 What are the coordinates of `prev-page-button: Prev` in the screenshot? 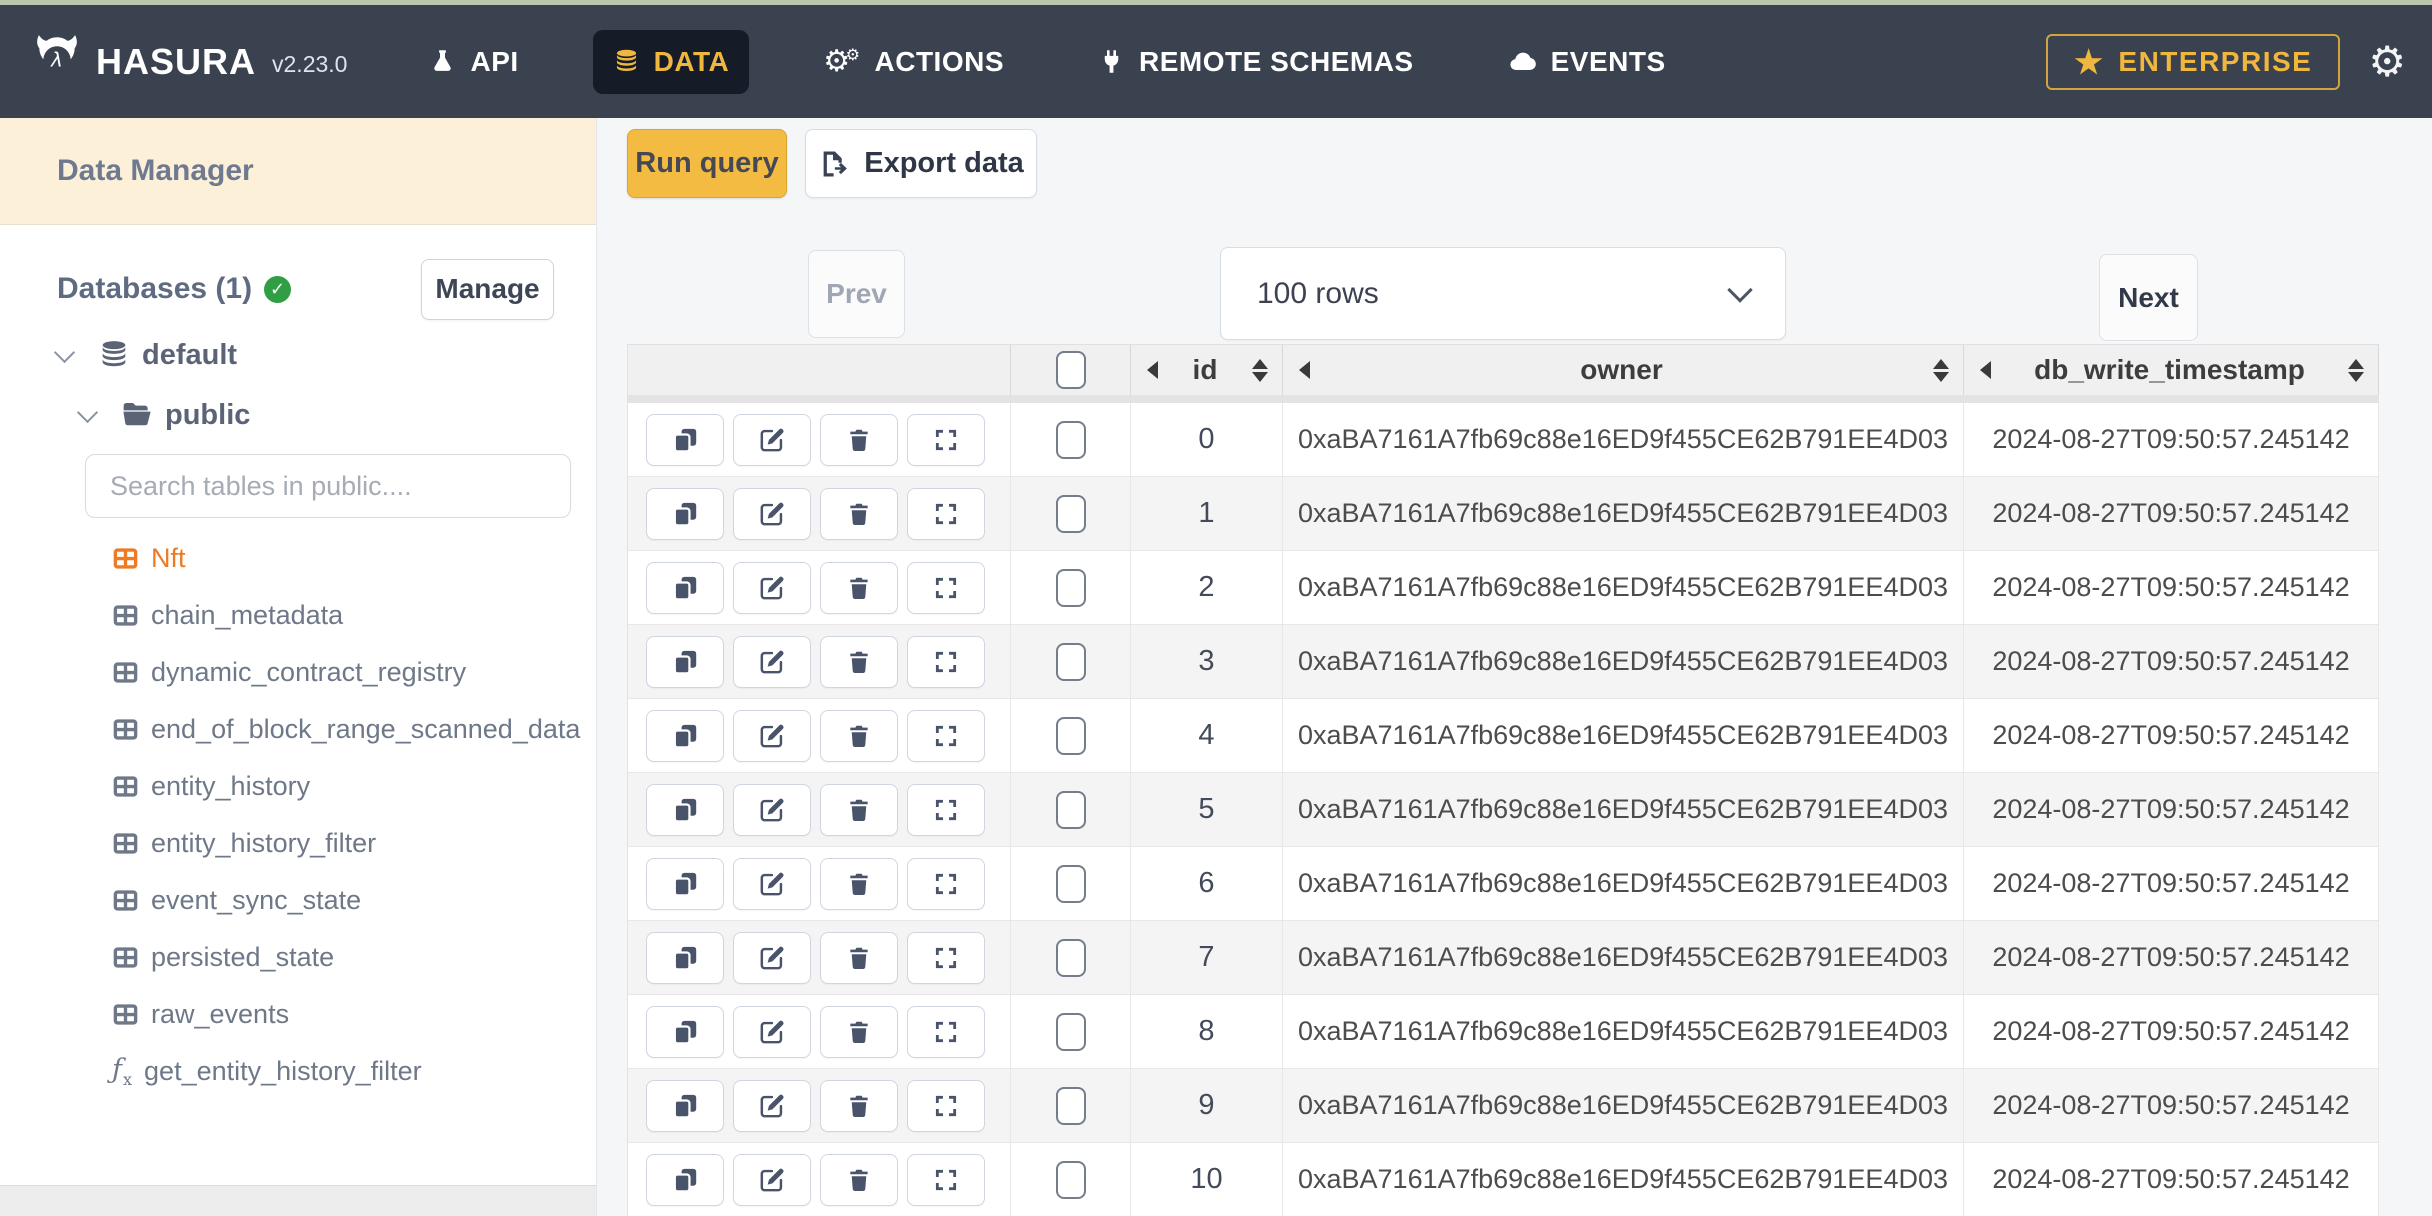 It's located at (856, 294).